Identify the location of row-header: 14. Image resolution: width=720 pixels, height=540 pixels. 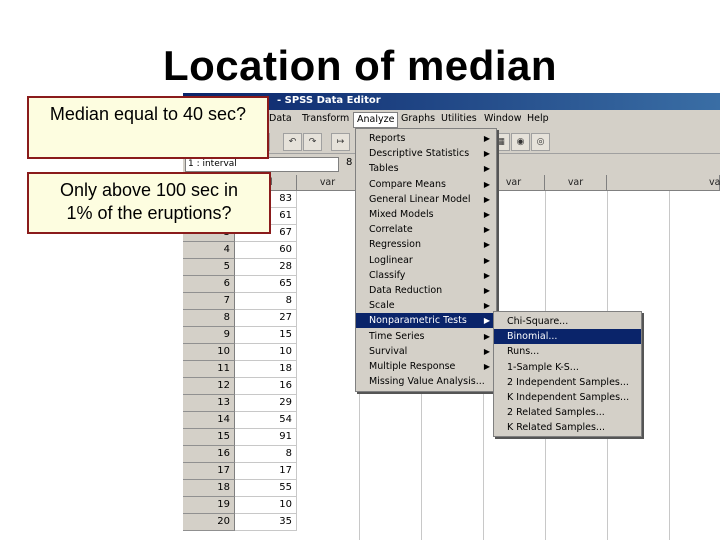
(209, 420).